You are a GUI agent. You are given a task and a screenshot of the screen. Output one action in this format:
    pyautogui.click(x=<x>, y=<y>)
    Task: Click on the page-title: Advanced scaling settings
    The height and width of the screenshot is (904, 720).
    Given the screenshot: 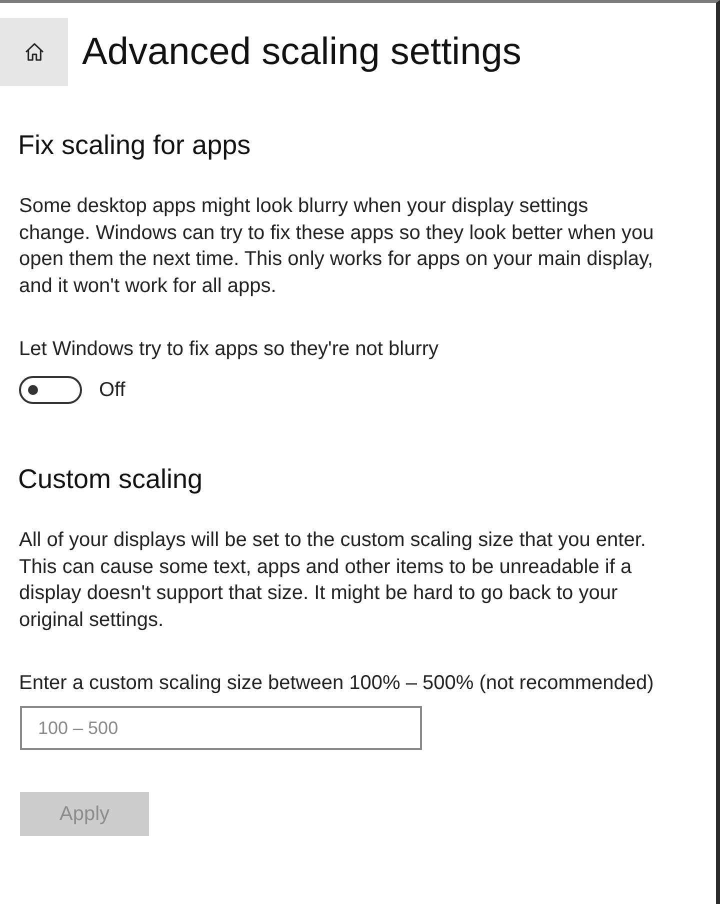 What is the action you would take?
    pyautogui.click(x=302, y=52)
    